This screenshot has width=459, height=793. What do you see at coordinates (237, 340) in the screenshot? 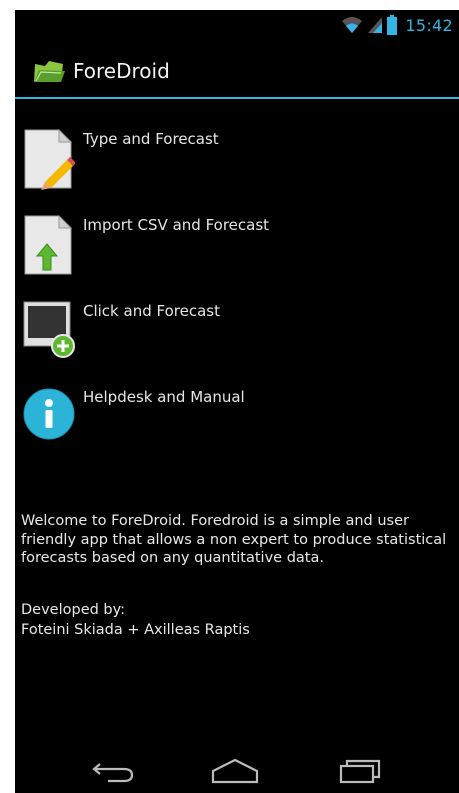
I see `menu-item-click-and-forecast: Click and Forecast` at bounding box center [237, 340].